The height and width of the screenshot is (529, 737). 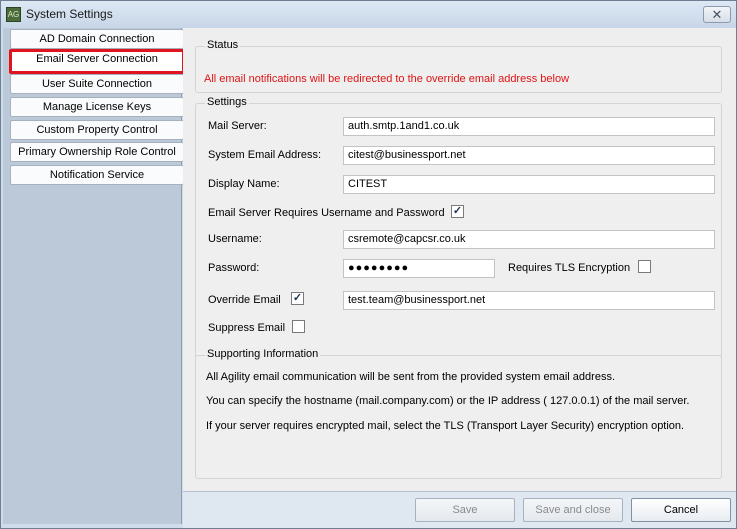 What do you see at coordinates (237, 126) in the screenshot?
I see `mail-server-label: Mail Server:` at bounding box center [237, 126].